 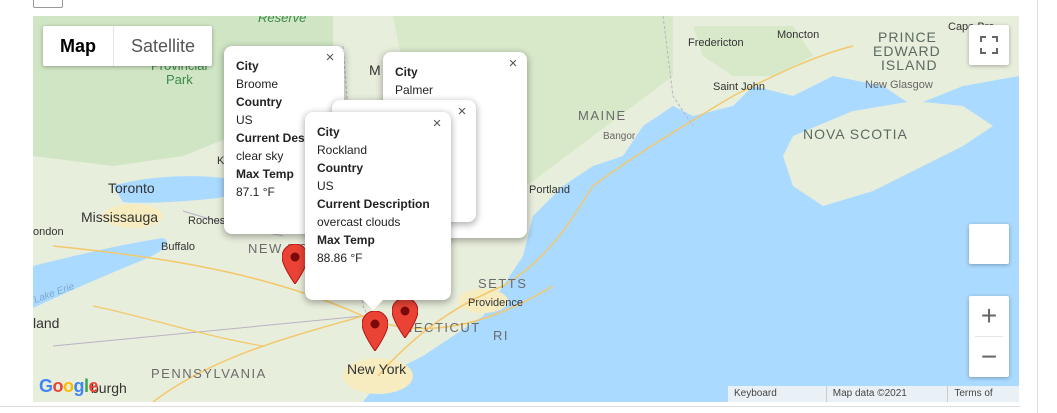 I want to click on portland-label: Portland, so click(x=549, y=190).